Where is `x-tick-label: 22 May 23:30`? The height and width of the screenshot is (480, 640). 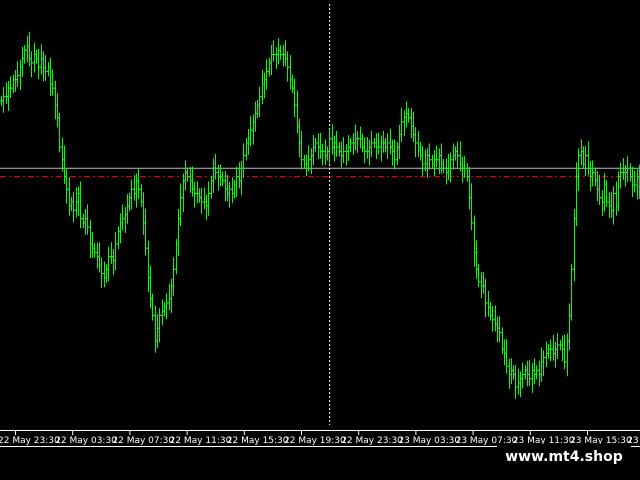 x-tick-label: 22 May 23:30 is located at coordinates (372, 441).